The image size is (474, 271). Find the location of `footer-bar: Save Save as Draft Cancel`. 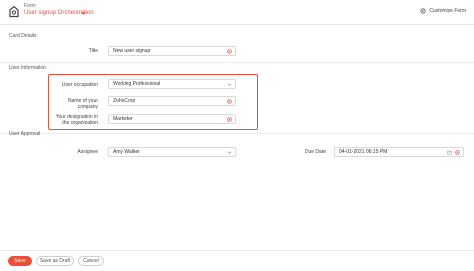

footer-bar: Save Save as Draft Cancel is located at coordinates (237, 260).